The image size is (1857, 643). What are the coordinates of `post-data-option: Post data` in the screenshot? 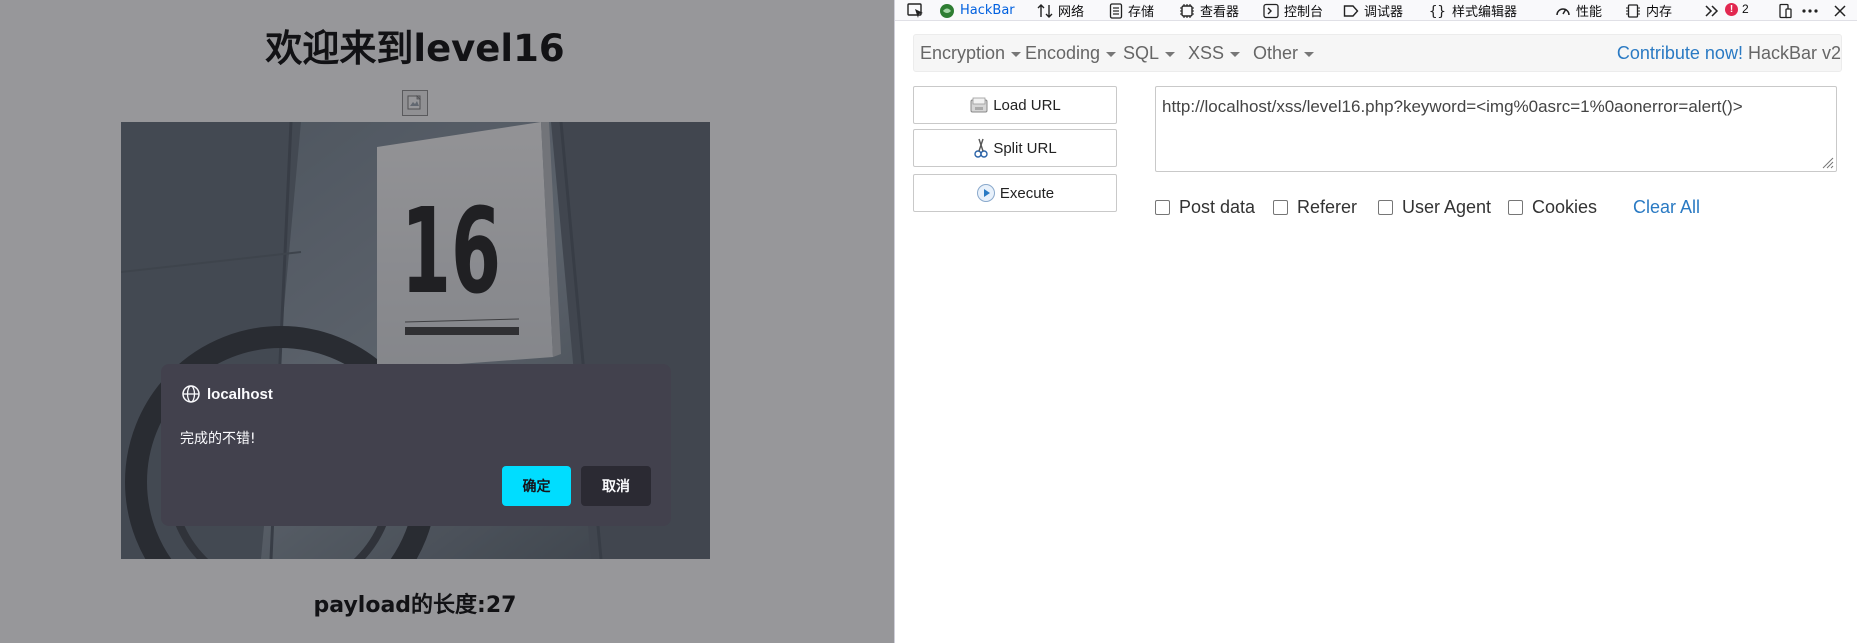 It's located at (1205, 207).